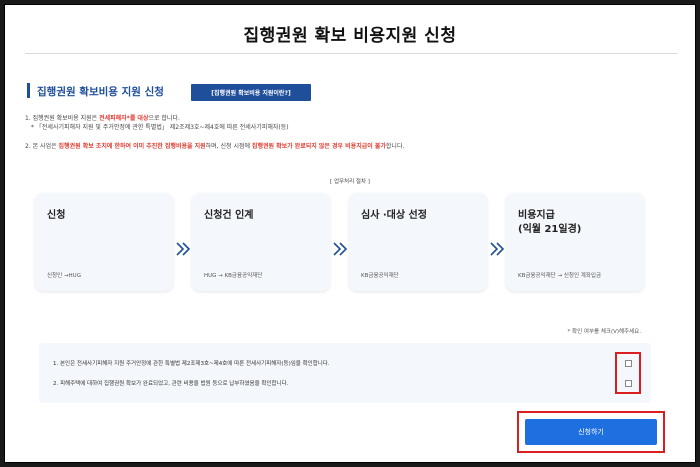 This screenshot has width=700, height=467. Describe the element at coordinates (104, 242) in the screenshot. I see `step-apply: 신청 신청인 →HUG` at that location.